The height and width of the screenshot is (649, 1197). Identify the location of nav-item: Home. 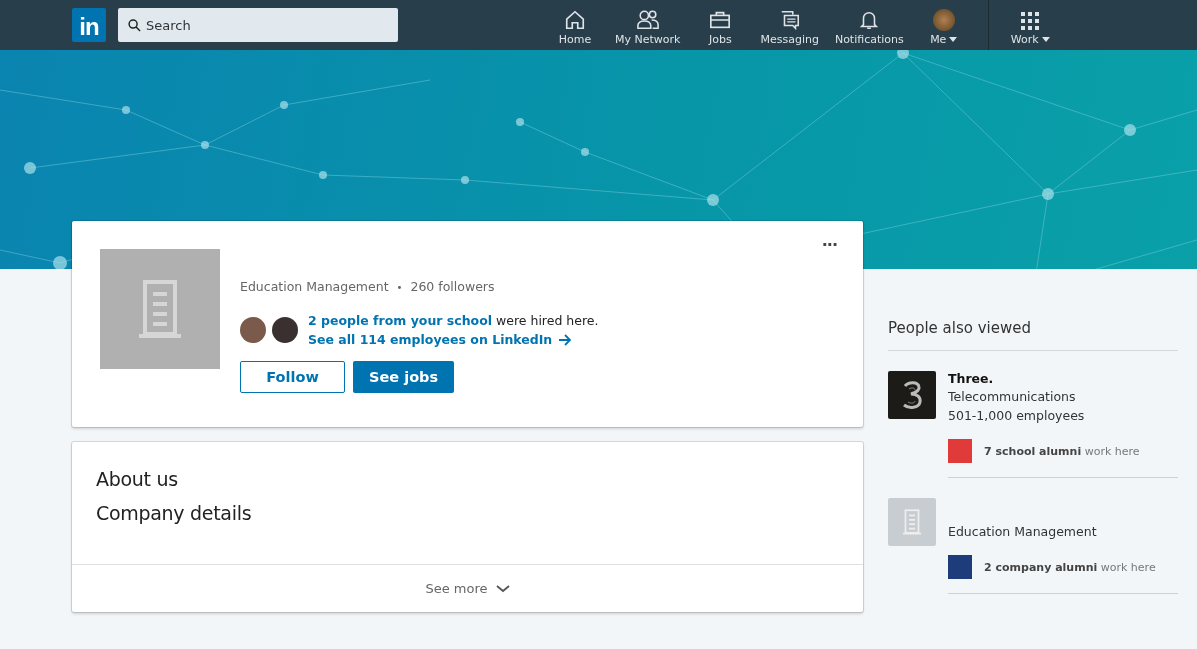
(575, 25).